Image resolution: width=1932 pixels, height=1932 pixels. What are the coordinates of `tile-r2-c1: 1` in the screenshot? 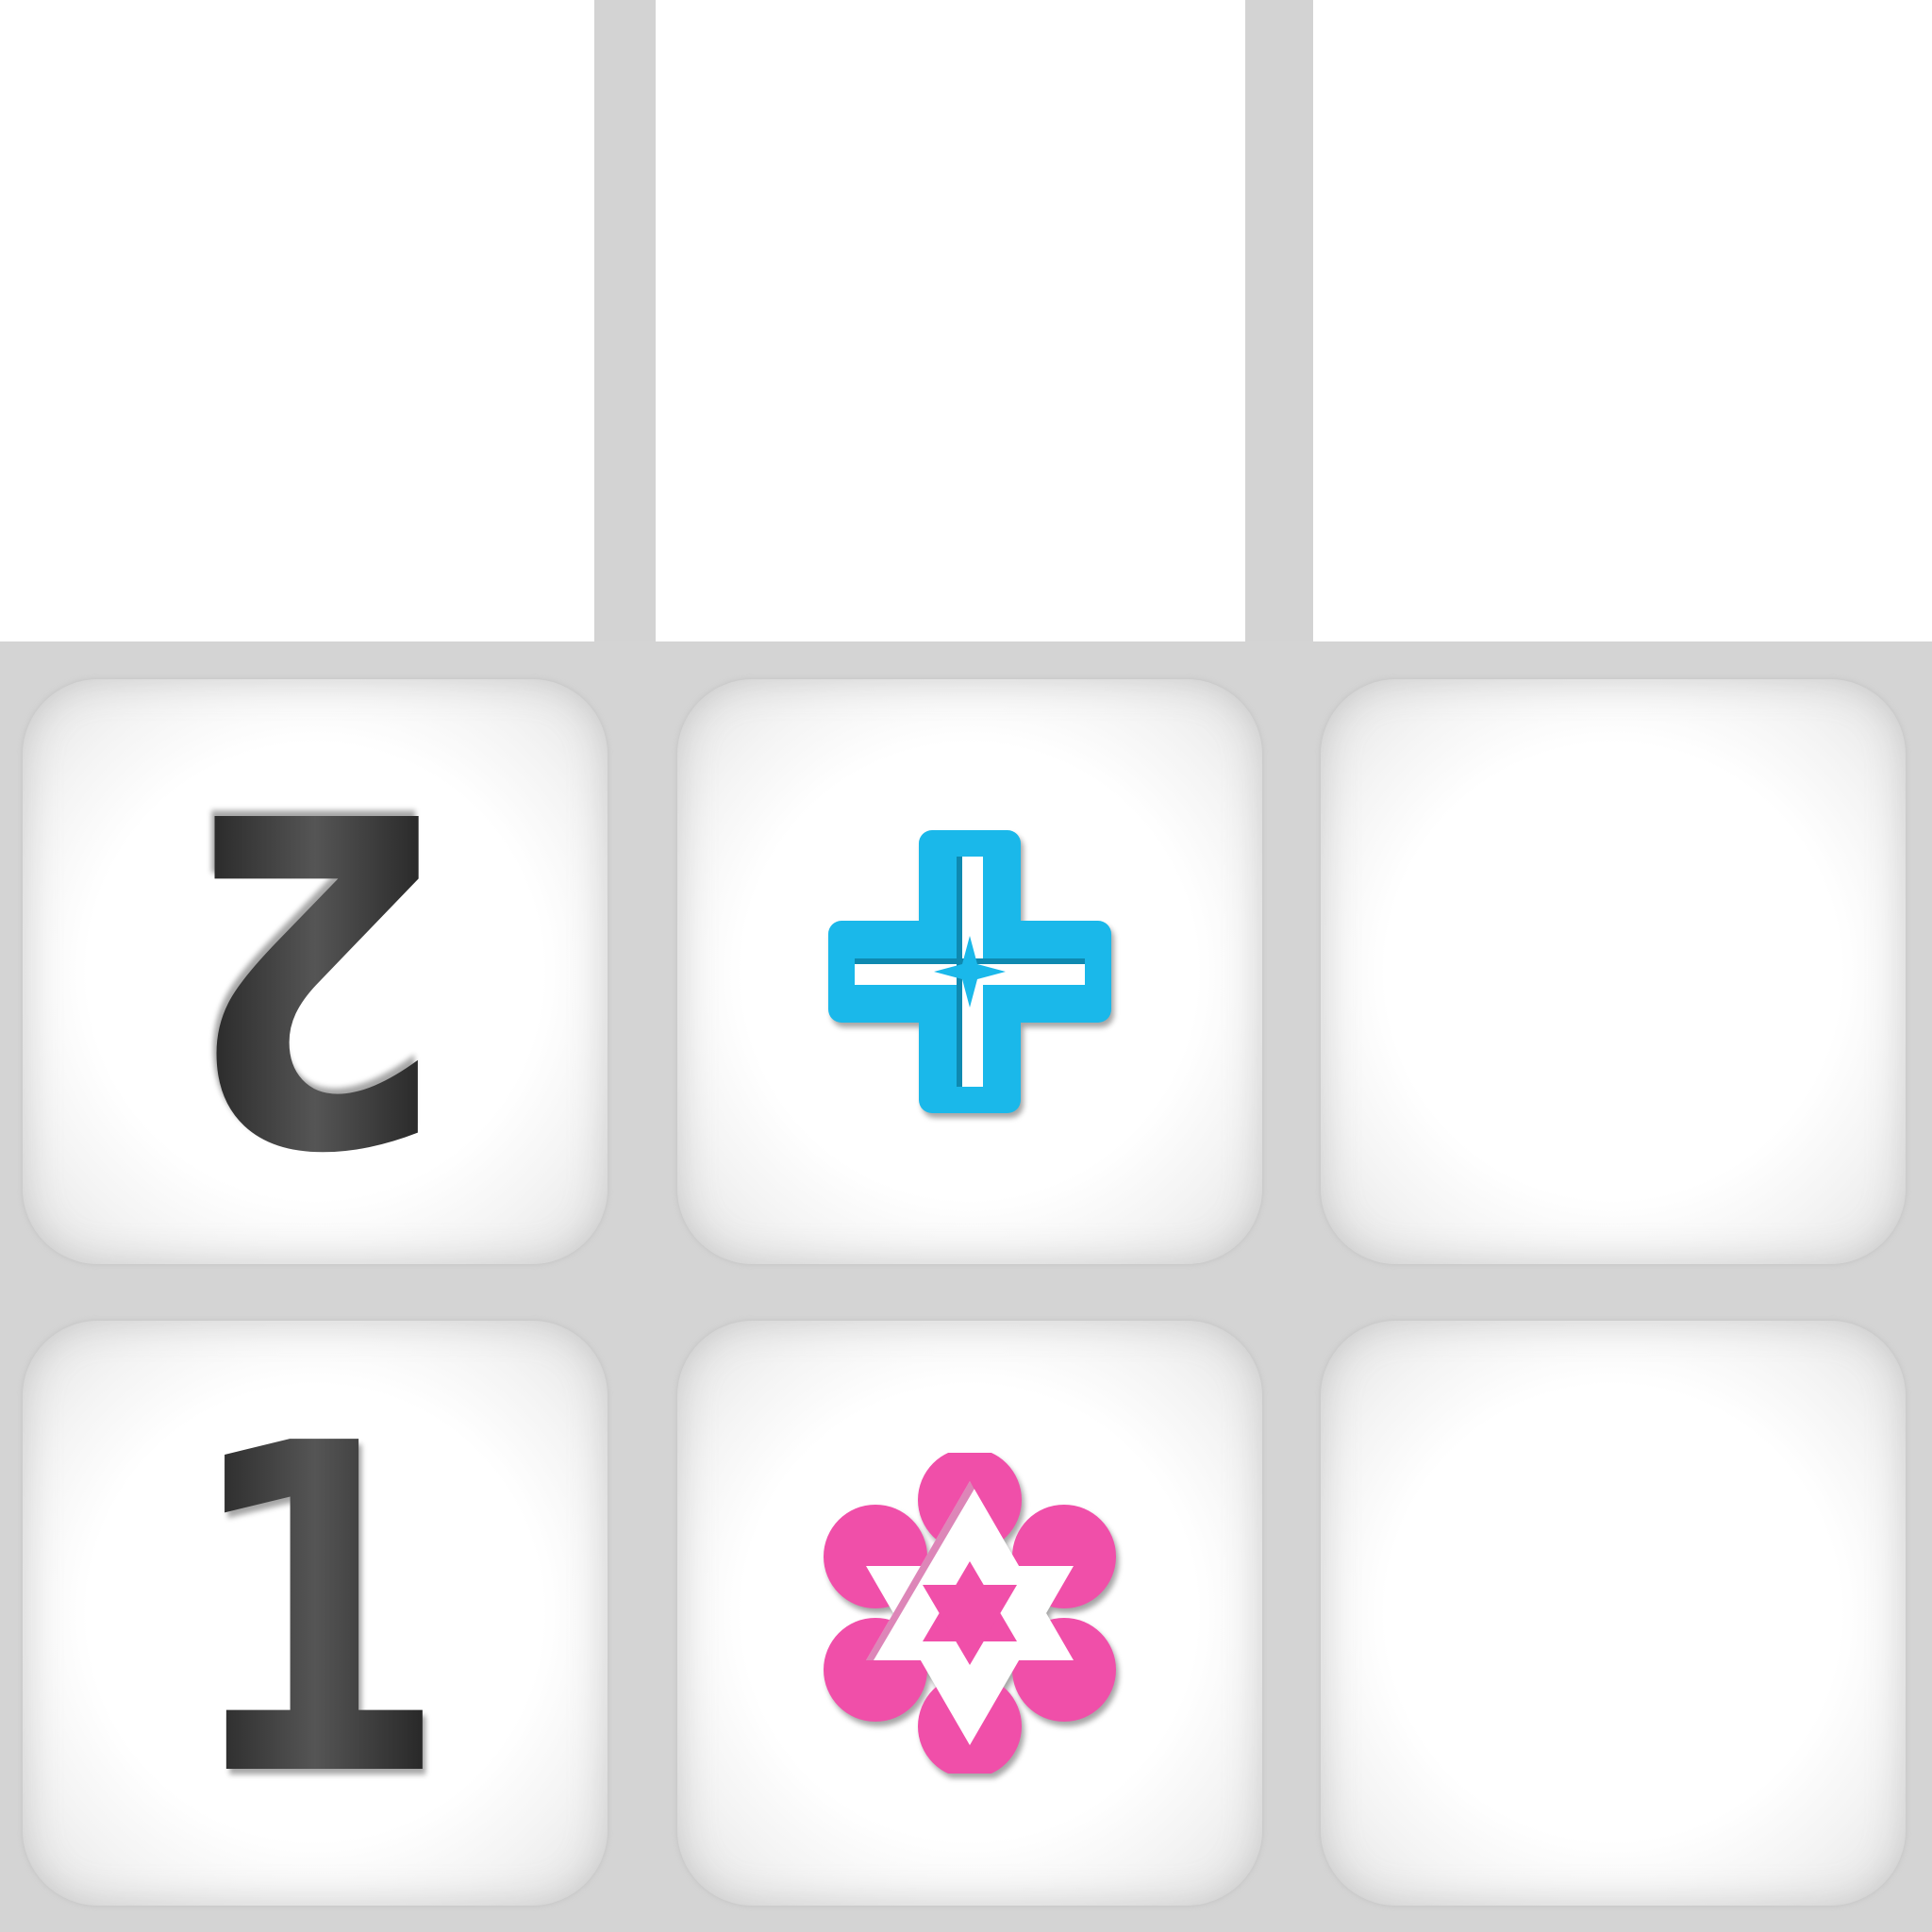 It's located at (315, 1613).